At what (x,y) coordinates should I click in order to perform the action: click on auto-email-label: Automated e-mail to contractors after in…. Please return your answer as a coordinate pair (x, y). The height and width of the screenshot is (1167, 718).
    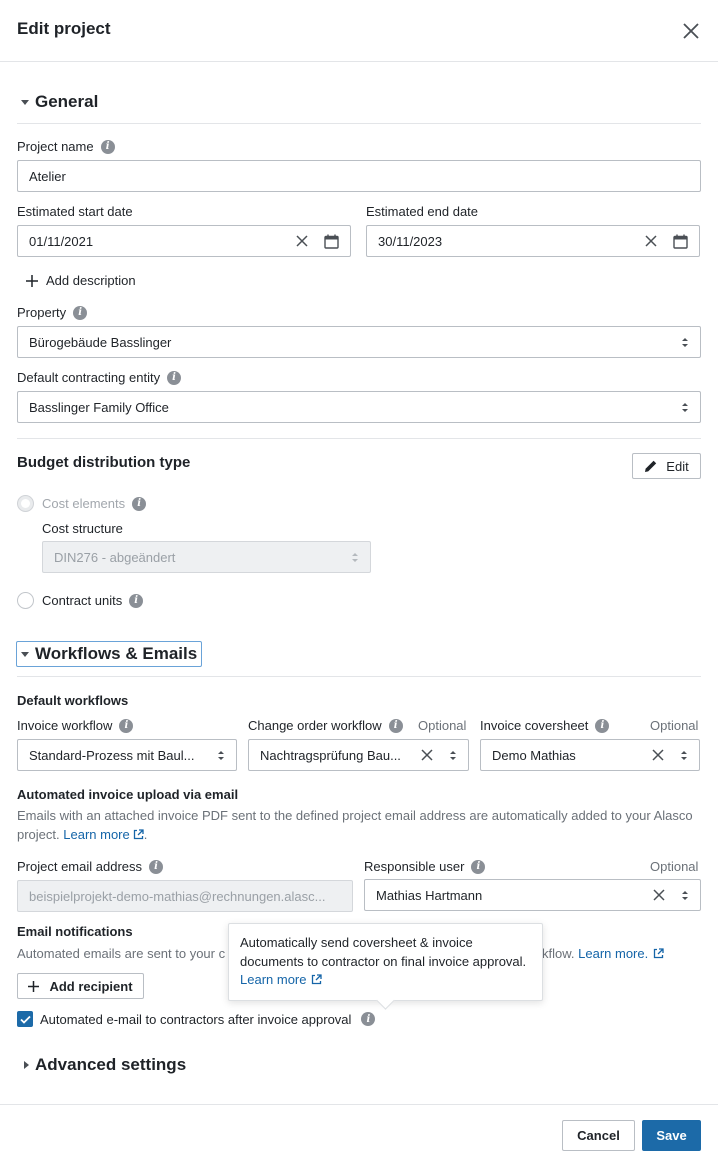
    Looking at the image, I should click on (196, 1019).